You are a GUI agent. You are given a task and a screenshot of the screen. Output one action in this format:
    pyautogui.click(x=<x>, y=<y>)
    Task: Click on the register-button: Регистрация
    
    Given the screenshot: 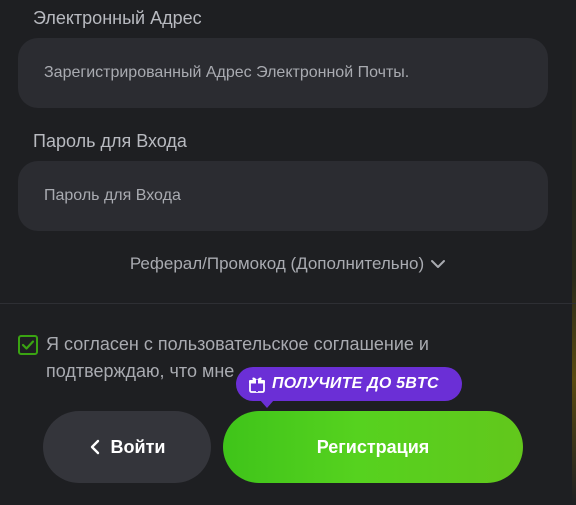 What is the action you would take?
    pyautogui.click(x=373, y=447)
    